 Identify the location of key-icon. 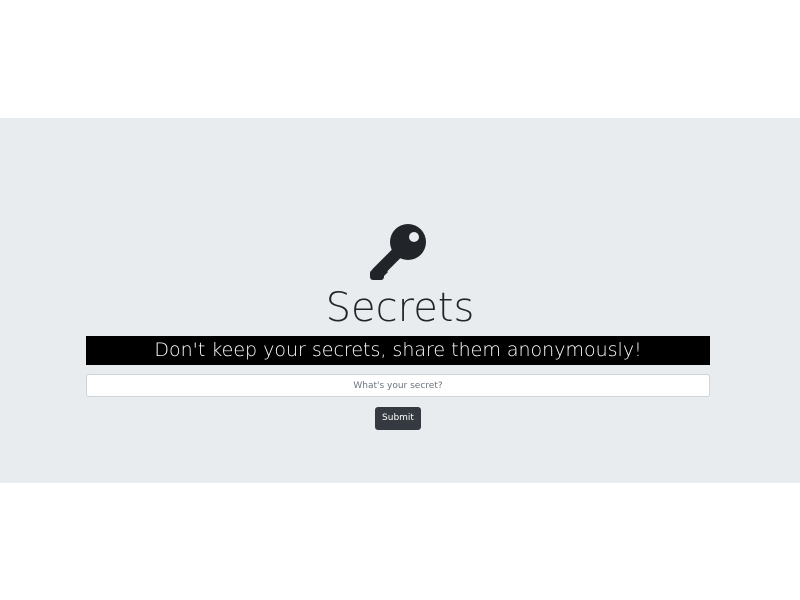
(398, 252).